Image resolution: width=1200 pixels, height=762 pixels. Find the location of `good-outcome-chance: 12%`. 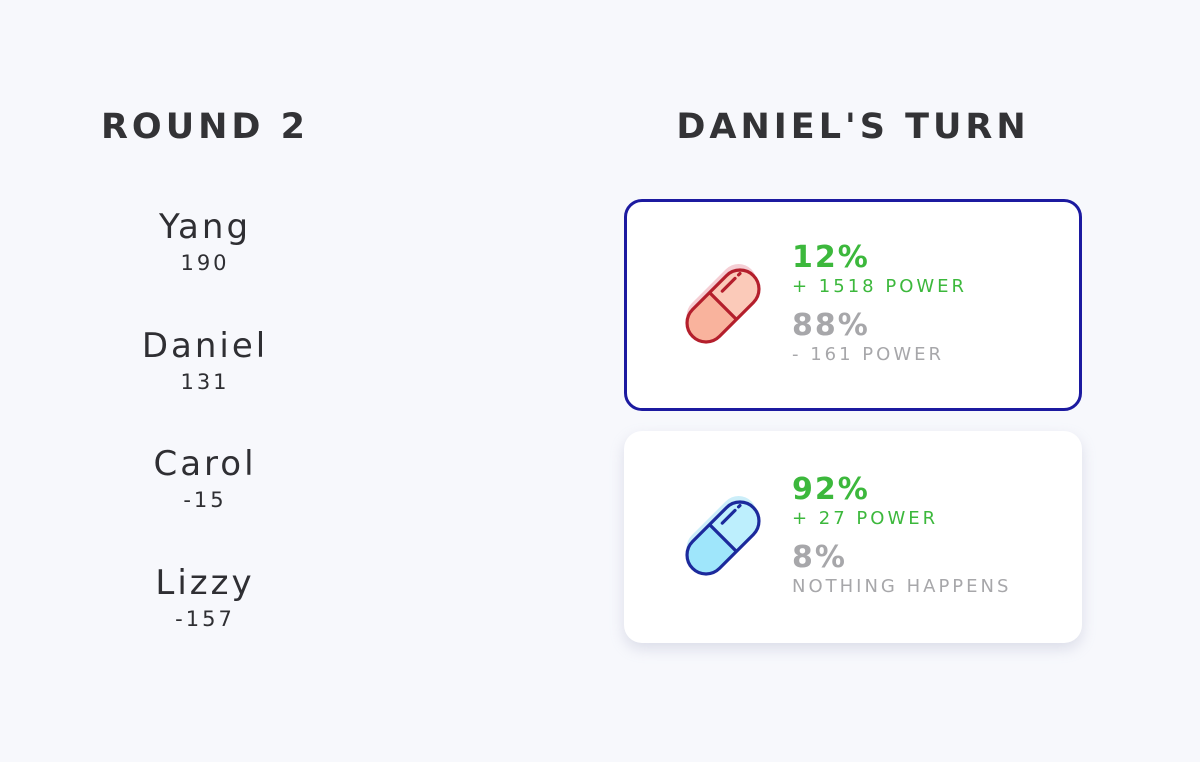

good-outcome-chance: 12% is located at coordinates (831, 257).